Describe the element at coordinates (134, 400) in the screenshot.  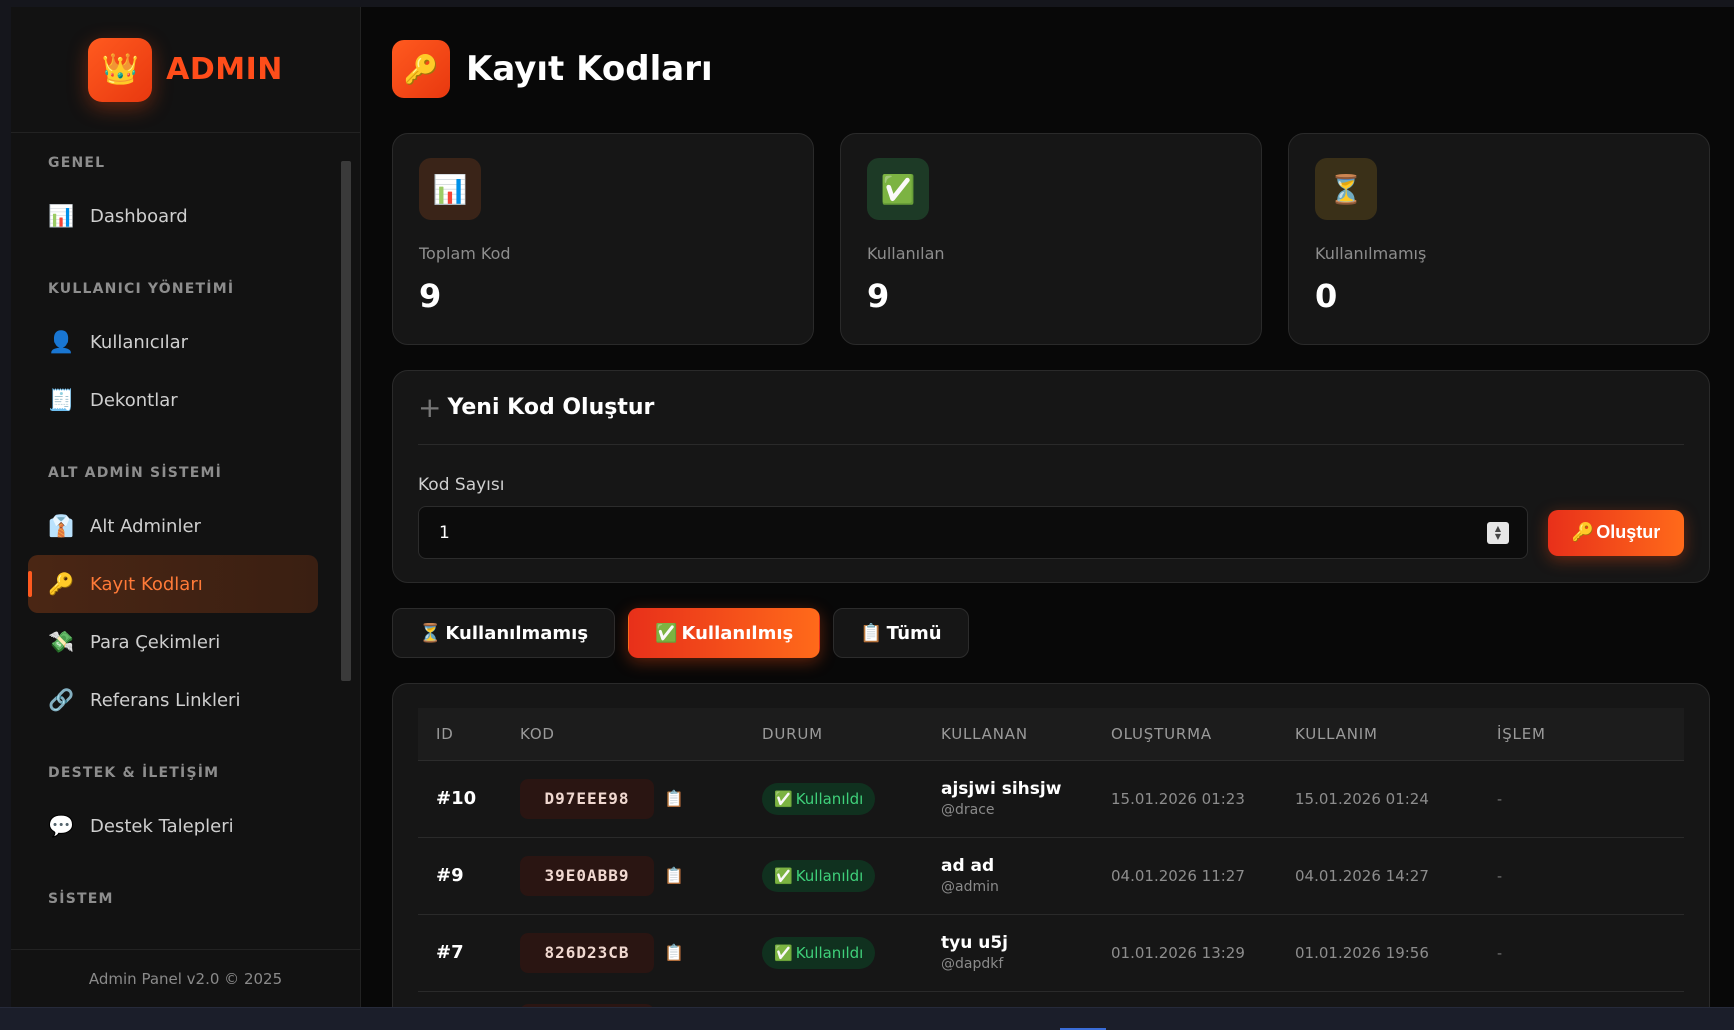
I see `sidebar-item-label: Dekontlar` at that location.